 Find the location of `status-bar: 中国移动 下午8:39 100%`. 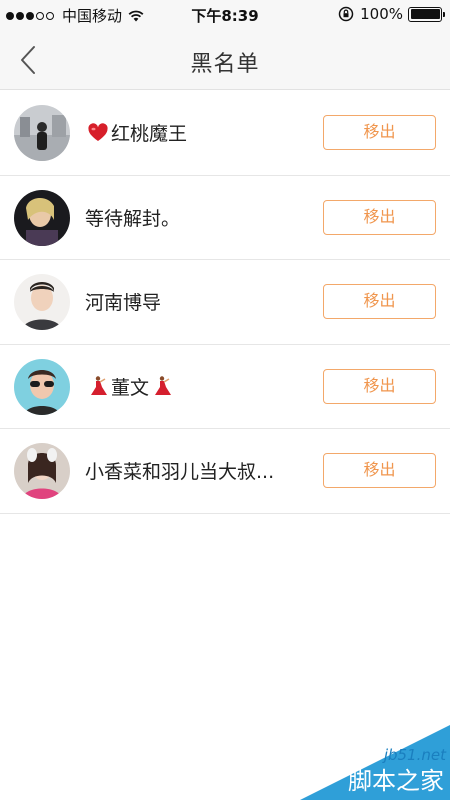

status-bar: 中国移动 下午8:39 100% is located at coordinates (225, 15).